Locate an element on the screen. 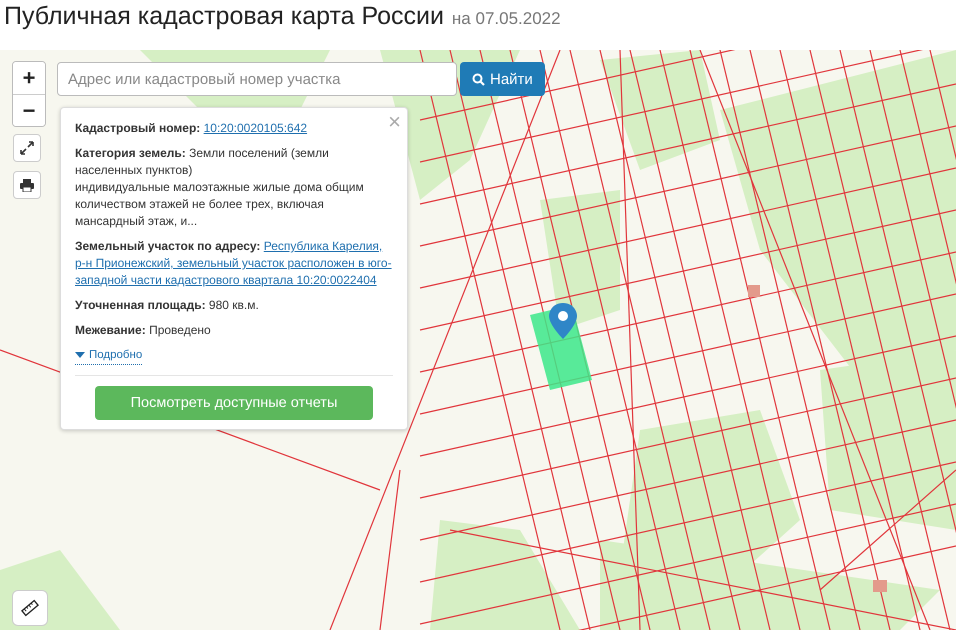  info-field: Межевание: Проведено is located at coordinates (143, 330).